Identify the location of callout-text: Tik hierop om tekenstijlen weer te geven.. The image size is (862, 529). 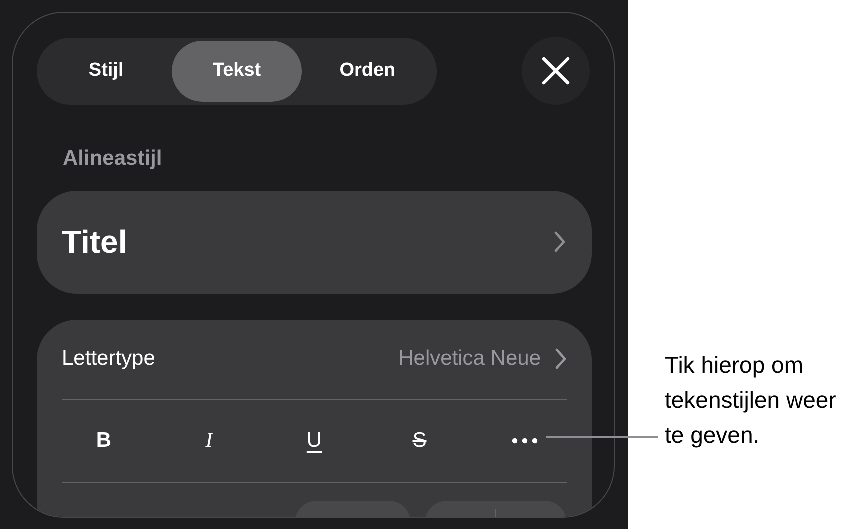
(751, 400).